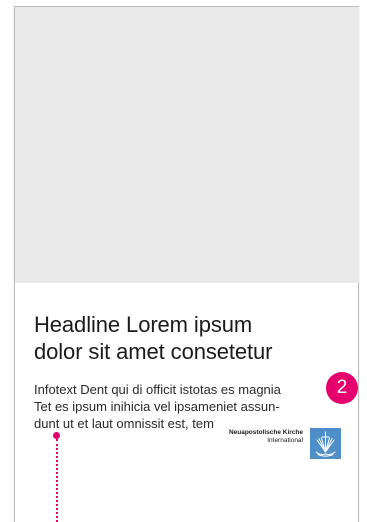 This screenshot has height=522, width=367. What do you see at coordinates (56, 435) in the screenshot?
I see `guide-dot` at bounding box center [56, 435].